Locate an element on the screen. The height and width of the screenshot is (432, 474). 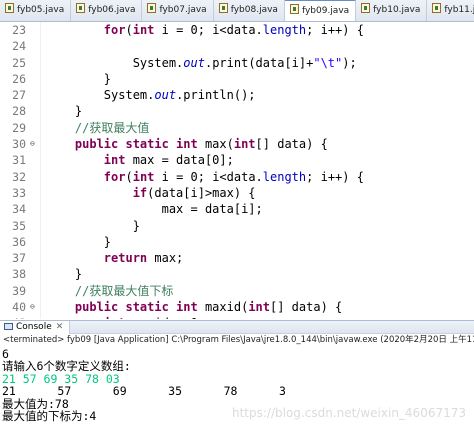
editor-tab: fyb08.java is located at coordinates (249, 10).